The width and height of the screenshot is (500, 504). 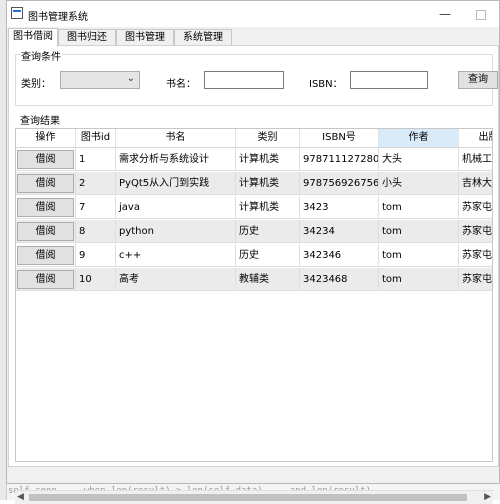 I want to click on category-label: 类别：, so click(x=36, y=84).